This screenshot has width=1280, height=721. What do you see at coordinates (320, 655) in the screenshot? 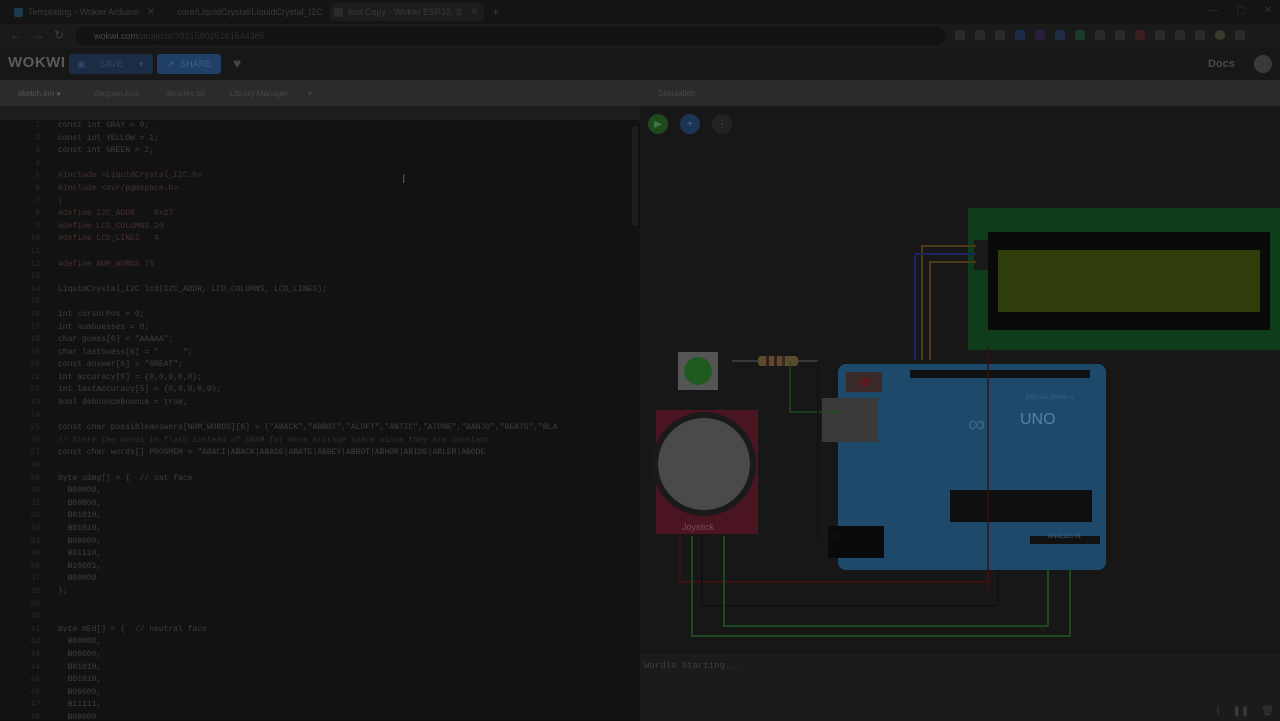
I see `code-line: 43 B00000,` at bounding box center [320, 655].